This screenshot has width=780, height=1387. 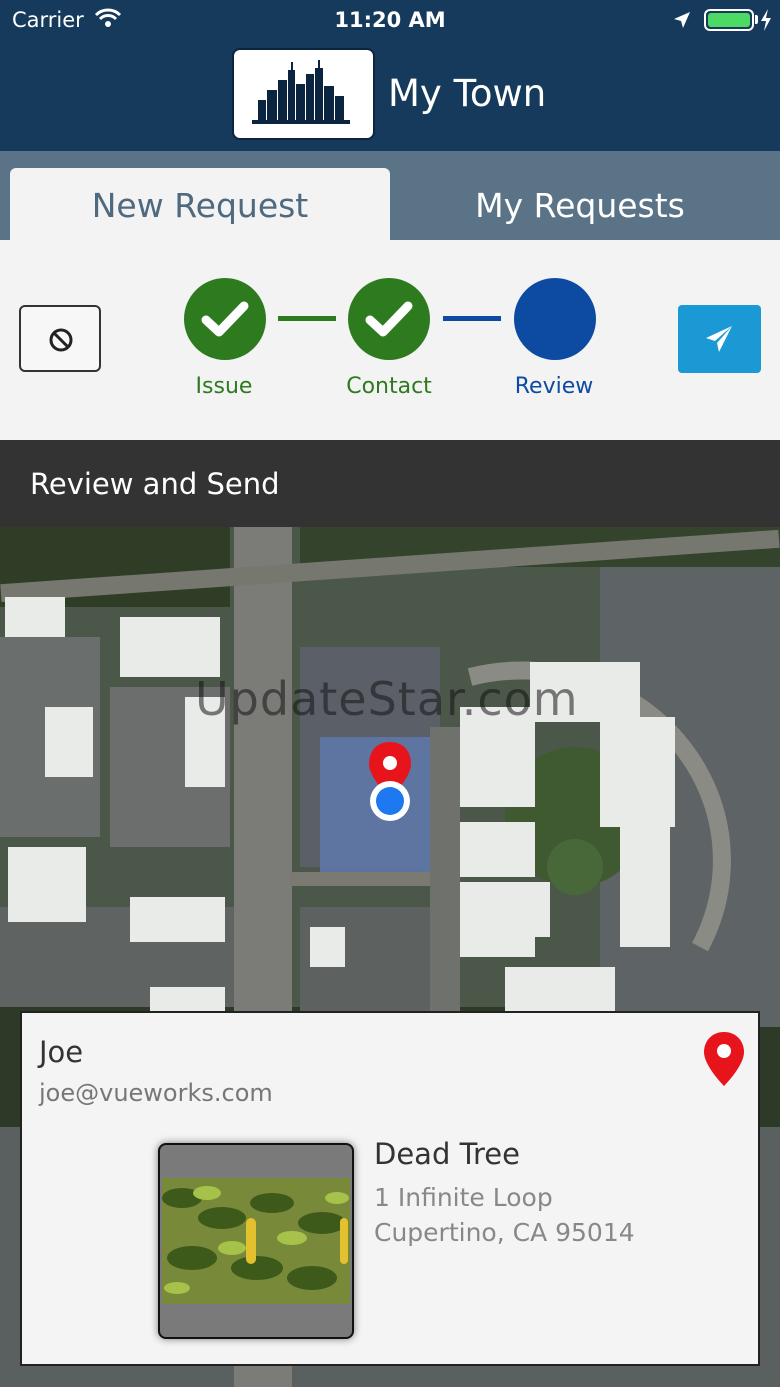 I want to click on app-logo, so click(x=303, y=94).